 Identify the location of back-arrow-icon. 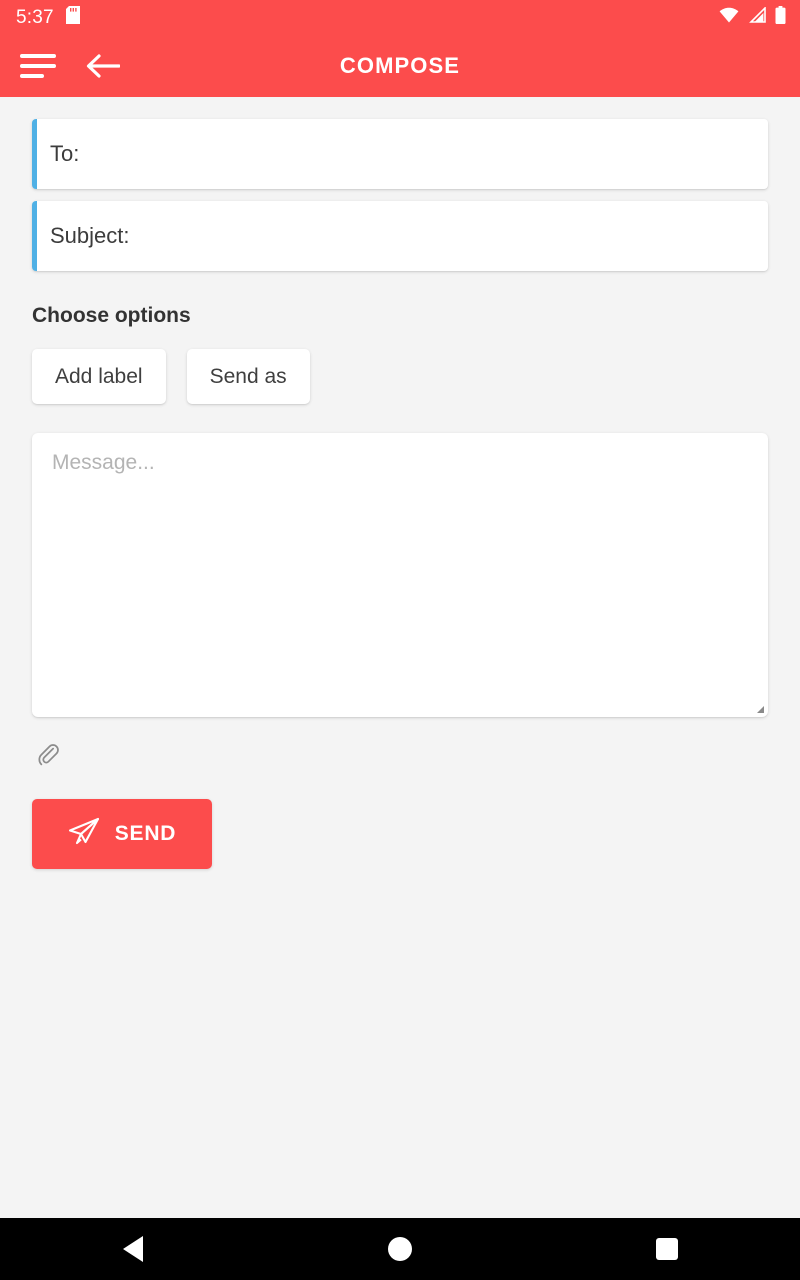
(103, 66).